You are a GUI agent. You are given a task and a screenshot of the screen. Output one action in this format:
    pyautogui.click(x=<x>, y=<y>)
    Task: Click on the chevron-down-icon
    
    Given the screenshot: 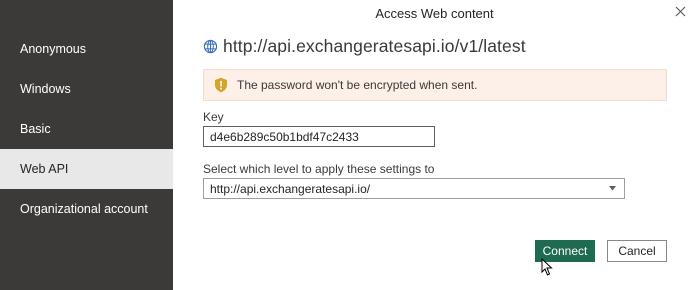 What is the action you would take?
    pyautogui.click(x=612, y=188)
    